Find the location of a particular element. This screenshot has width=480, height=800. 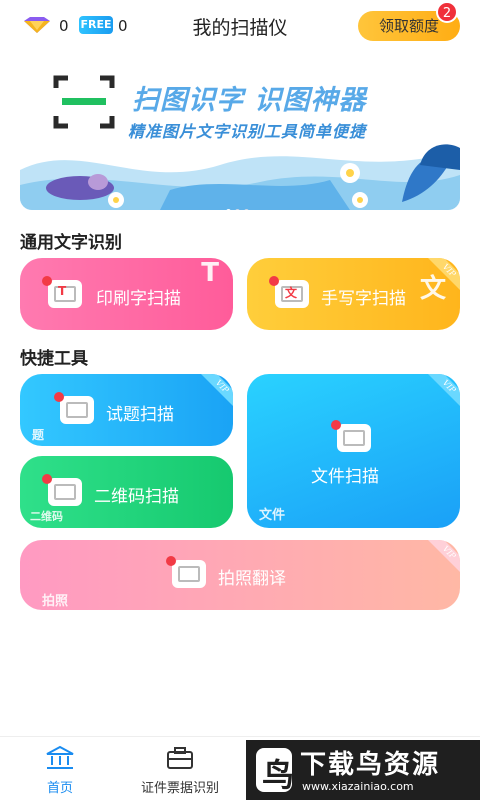

site-watermark: 鸟 下载鸟资源 www.xiazainiao.com is located at coordinates (363, 770).